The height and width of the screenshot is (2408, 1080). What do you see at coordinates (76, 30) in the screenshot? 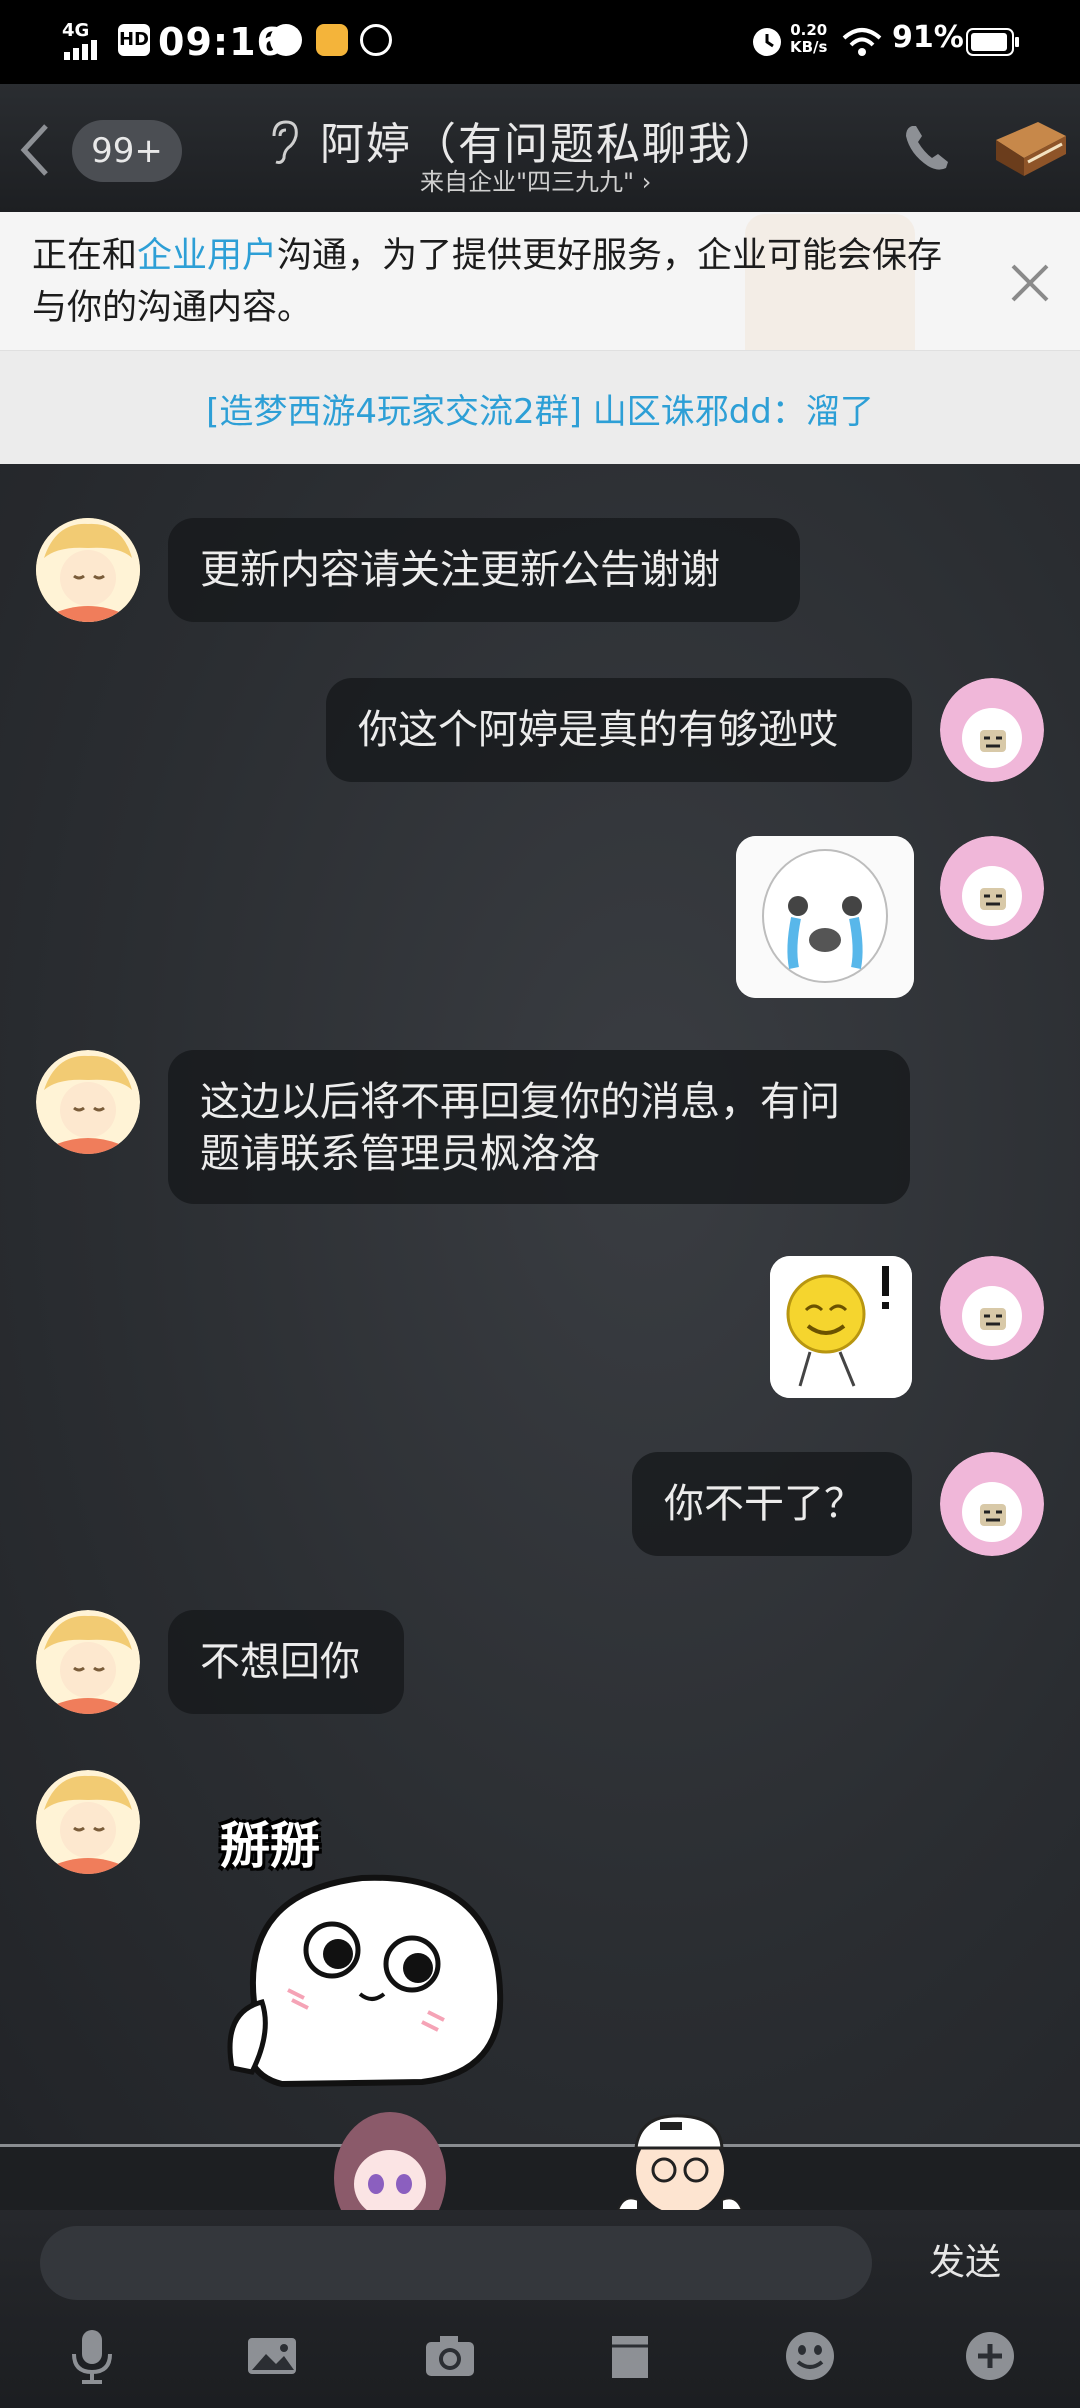
I see `network-type: 4G` at bounding box center [76, 30].